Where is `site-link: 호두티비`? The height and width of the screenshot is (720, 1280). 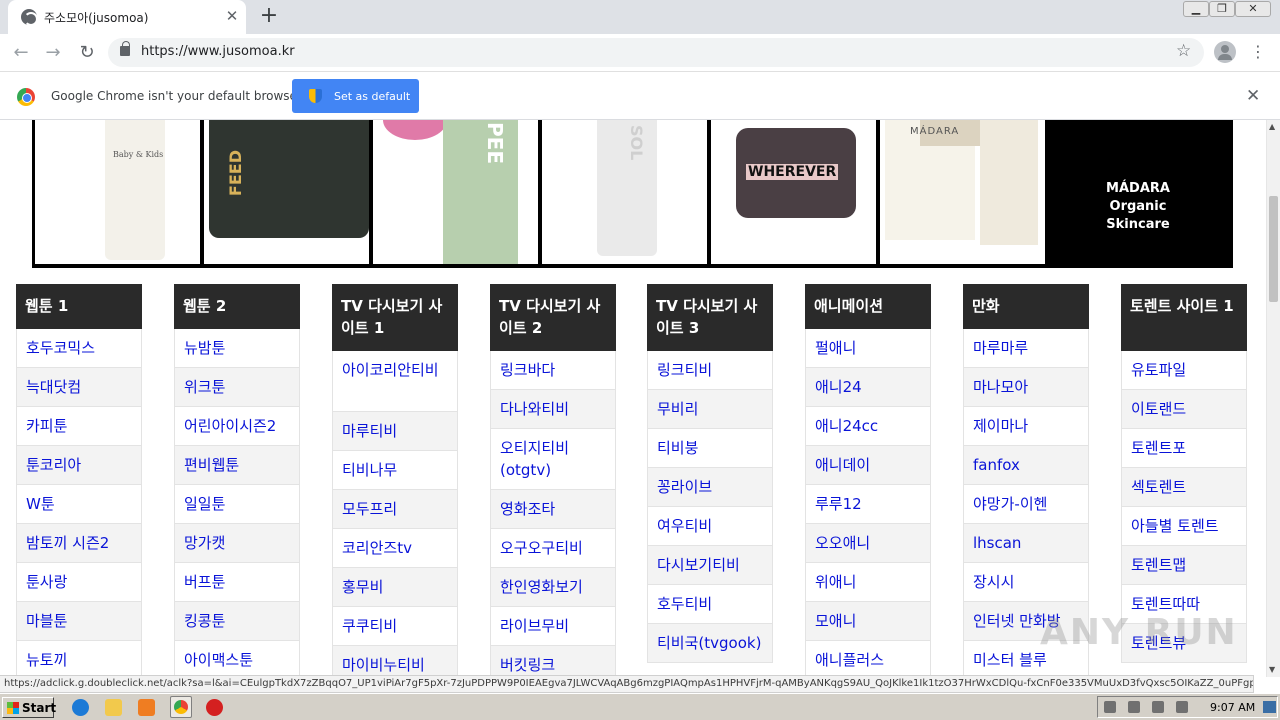
site-link: 호두티비 is located at coordinates (710, 604).